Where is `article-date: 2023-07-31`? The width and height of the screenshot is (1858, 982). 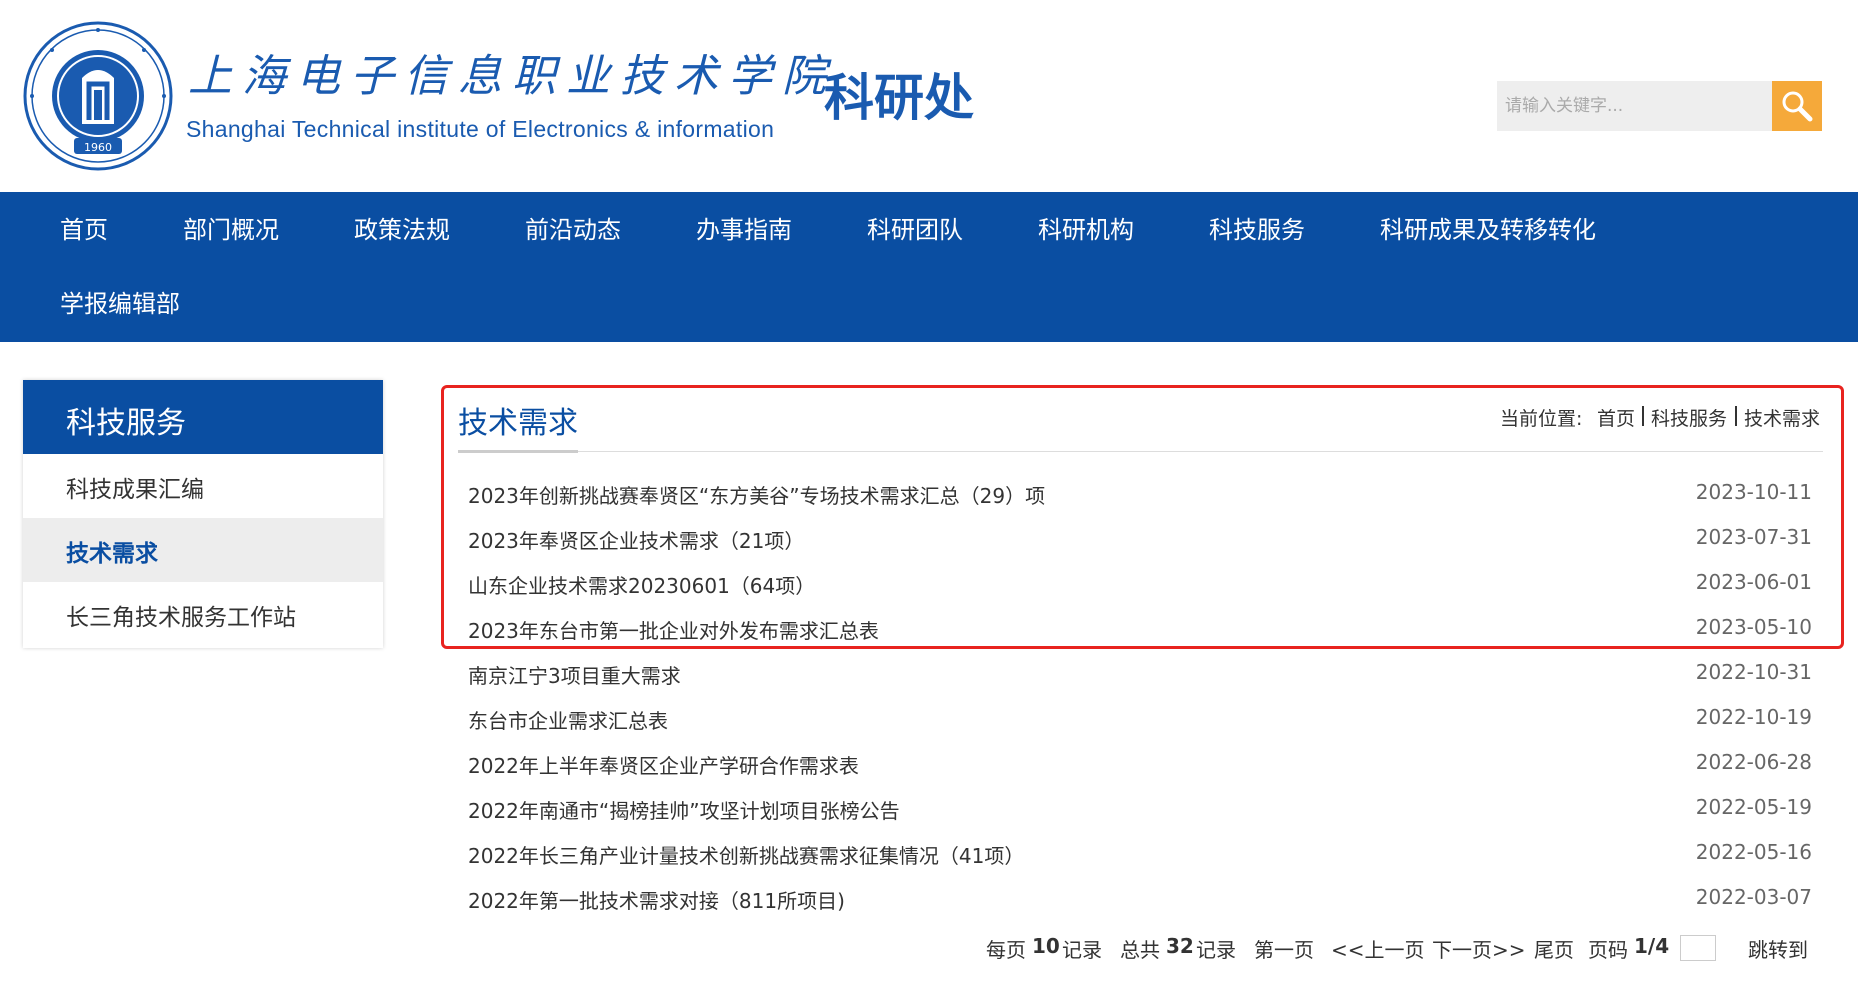
article-date: 2023-07-31 is located at coordinates (1753, 537).